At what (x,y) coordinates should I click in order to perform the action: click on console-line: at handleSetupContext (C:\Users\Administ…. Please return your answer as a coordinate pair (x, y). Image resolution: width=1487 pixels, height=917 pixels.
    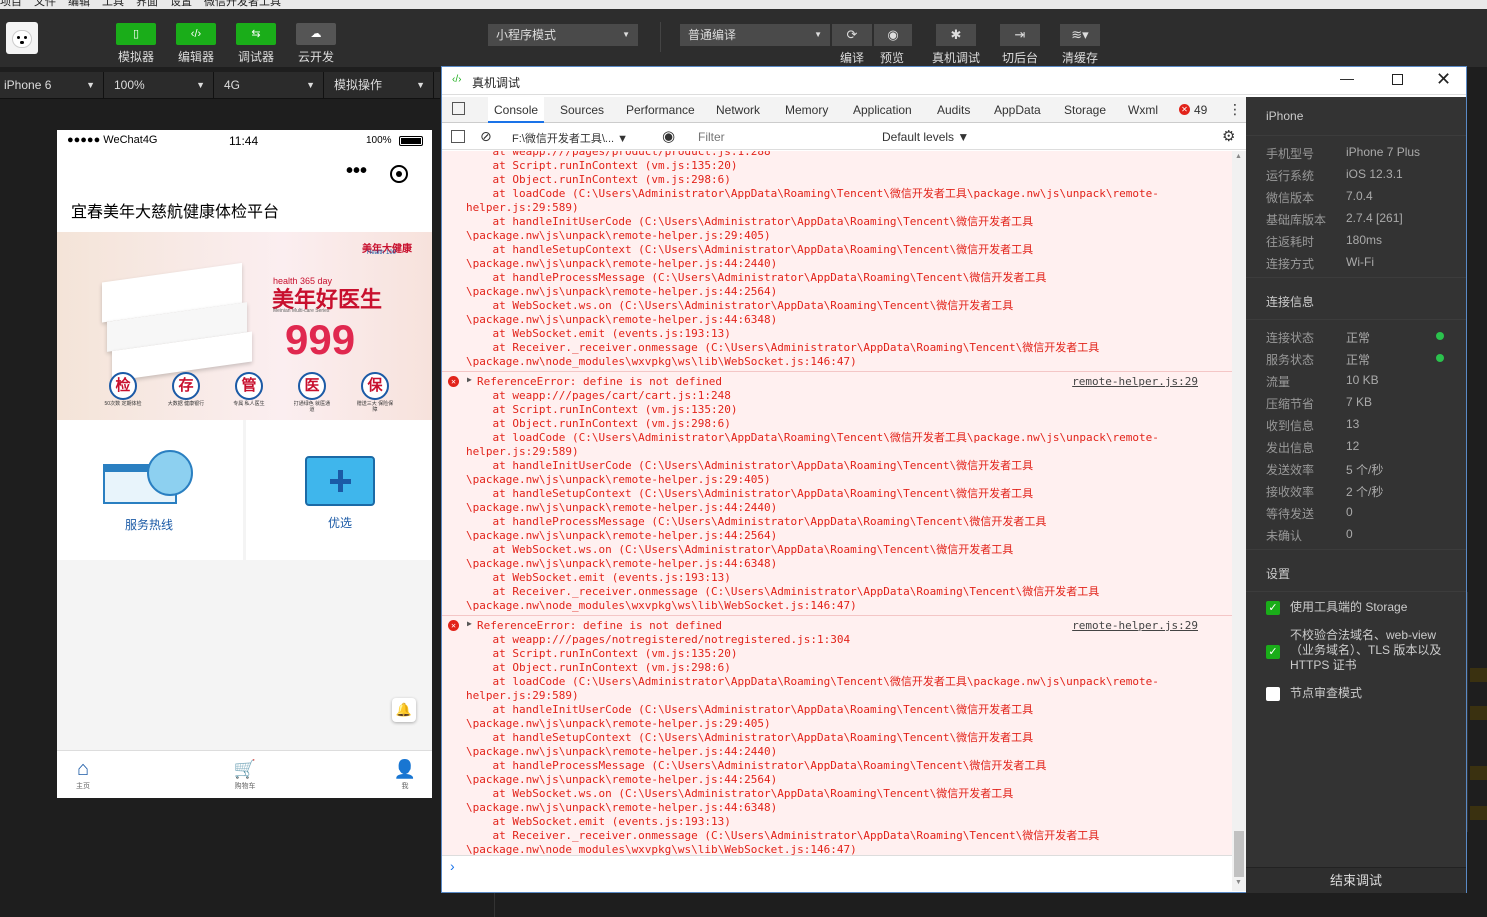
    Looking at the image, I should click on (750, 737).